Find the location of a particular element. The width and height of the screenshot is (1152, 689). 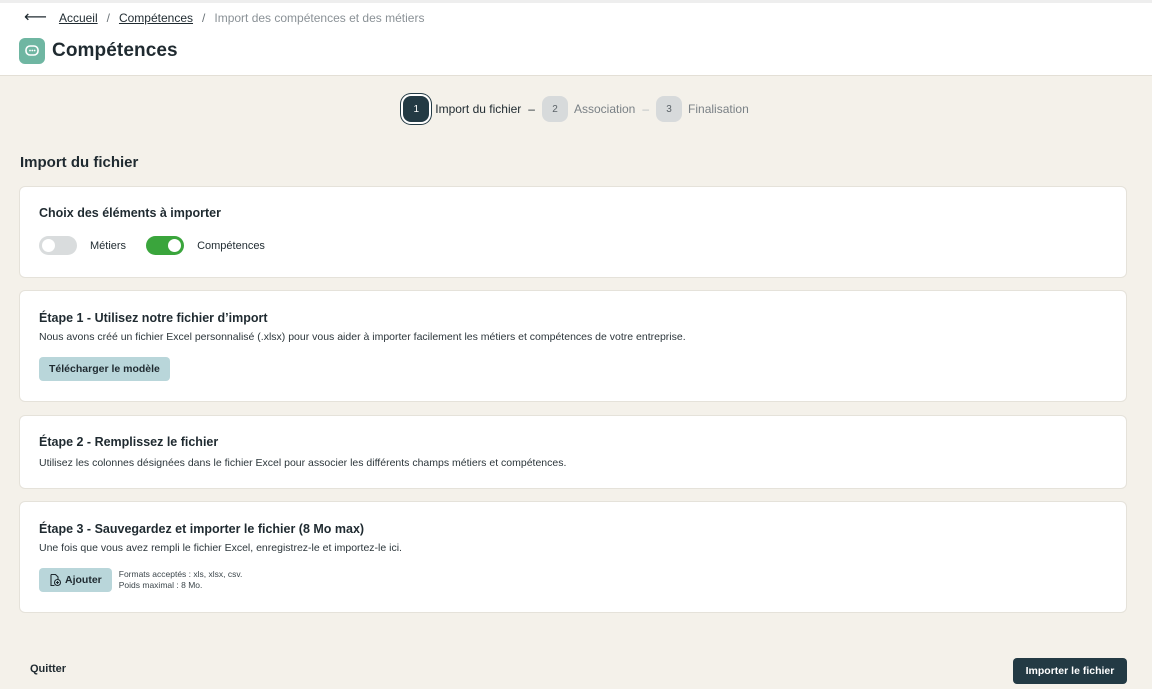

breadcrumb-home-link: Accueil is located at coordinates (78, 18).